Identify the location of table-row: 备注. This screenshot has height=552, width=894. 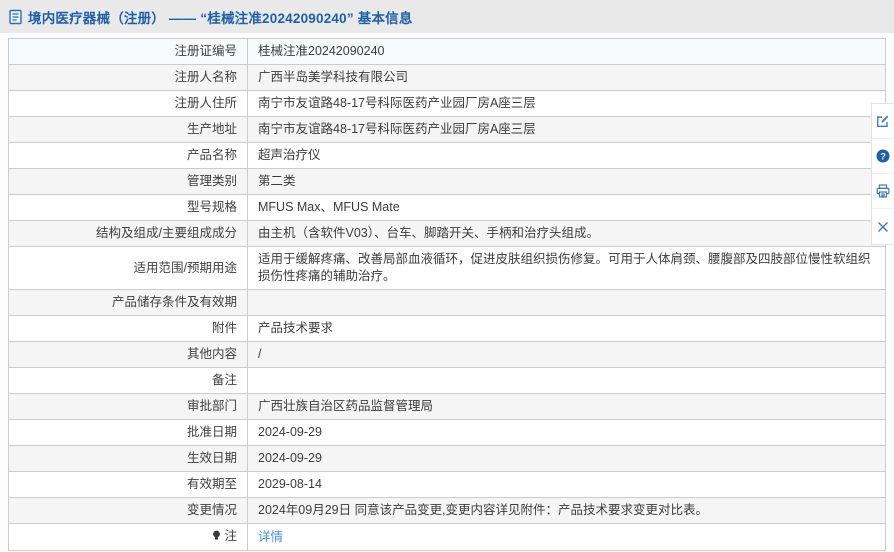
(447, 380).